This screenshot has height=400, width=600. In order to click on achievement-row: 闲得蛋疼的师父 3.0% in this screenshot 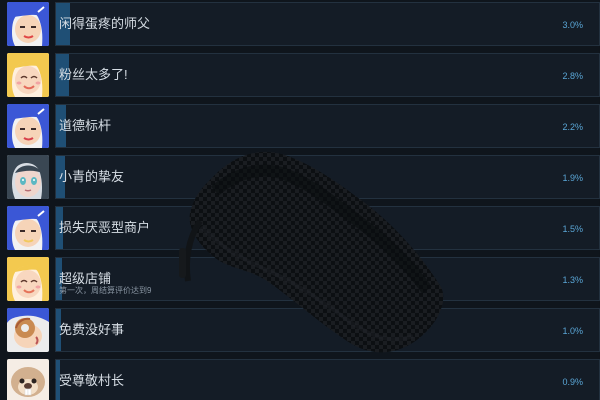, I will do `click(300, 25)`.